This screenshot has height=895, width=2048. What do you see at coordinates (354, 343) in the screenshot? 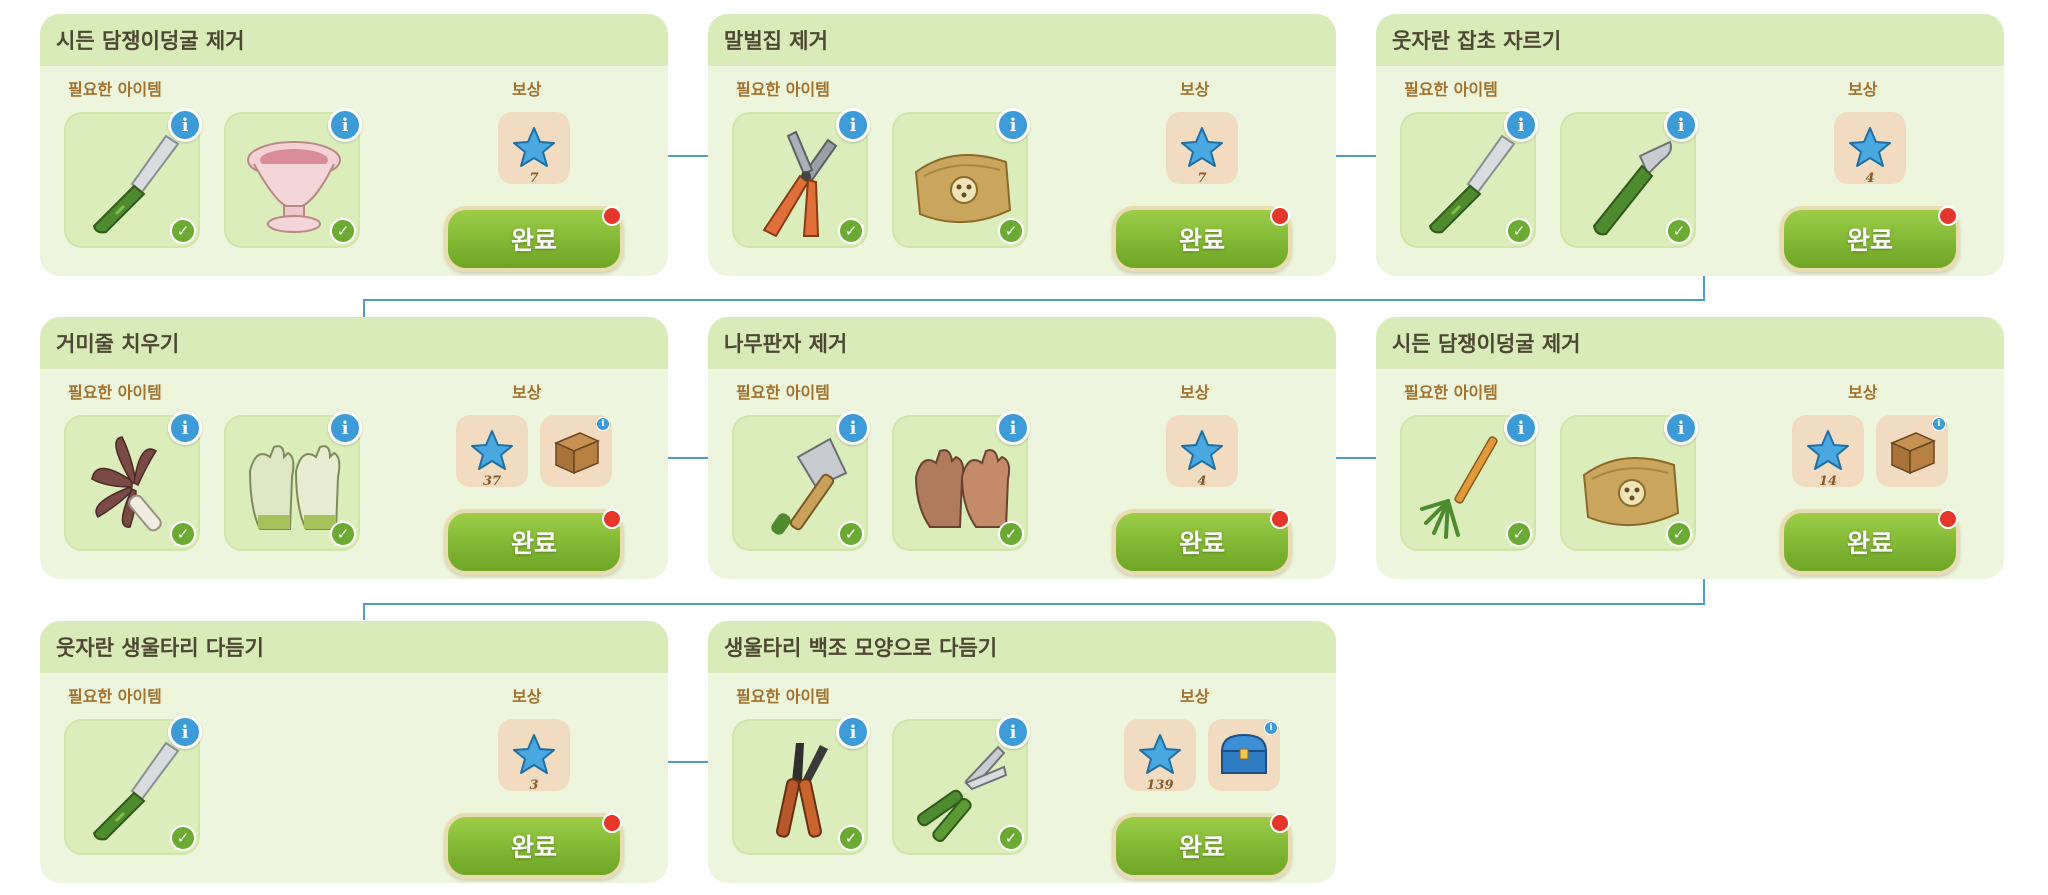
I see `task-title: 거미줄 치우기` at bounding box center [354, 343].